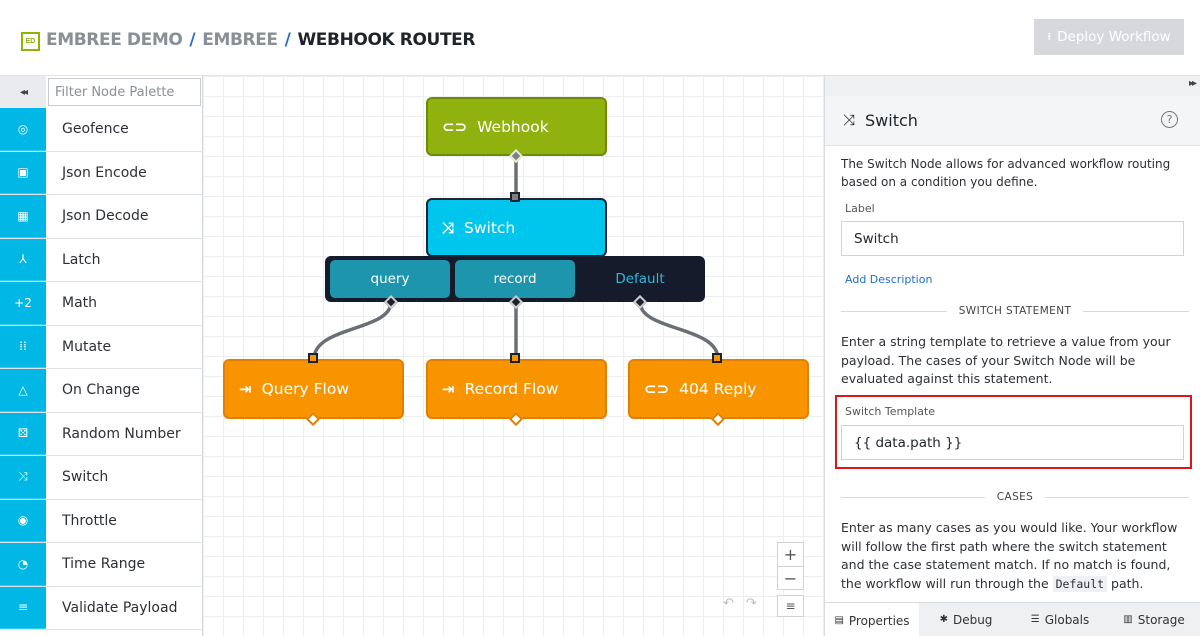 This screenshot has height=636, width=1200. I want to click on json-decode-icon: ▦, so click(23, 216).